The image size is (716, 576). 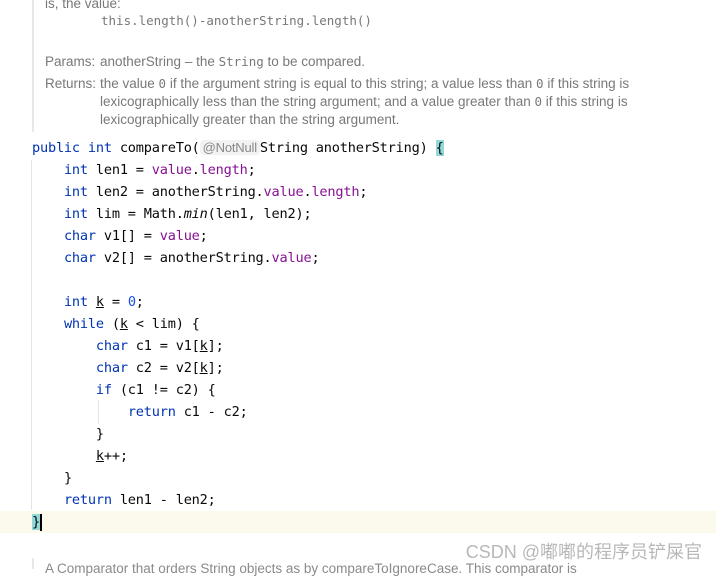 What do you see at coordinates (191, 258) in the screenshot?
I see `code-line: char v2[] = anotherString.value;` at bounding box center [191, 258].